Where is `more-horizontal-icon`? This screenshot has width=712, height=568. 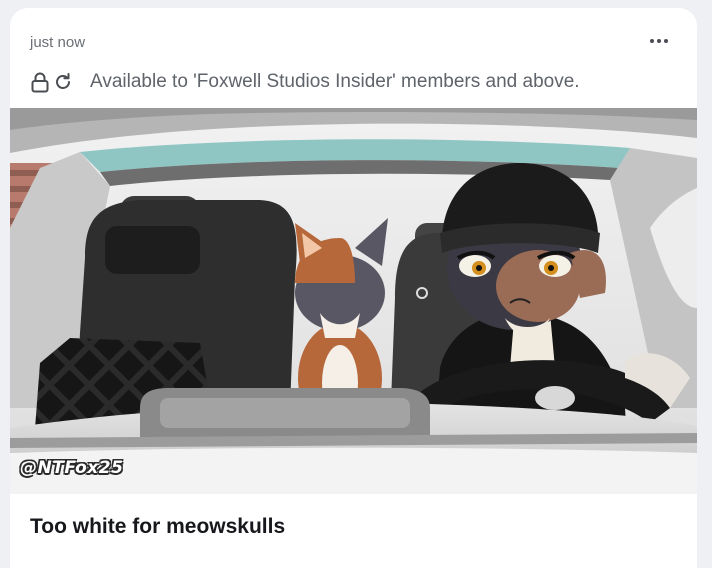
more-horizontal-icon is located at coordinates (659, 41).